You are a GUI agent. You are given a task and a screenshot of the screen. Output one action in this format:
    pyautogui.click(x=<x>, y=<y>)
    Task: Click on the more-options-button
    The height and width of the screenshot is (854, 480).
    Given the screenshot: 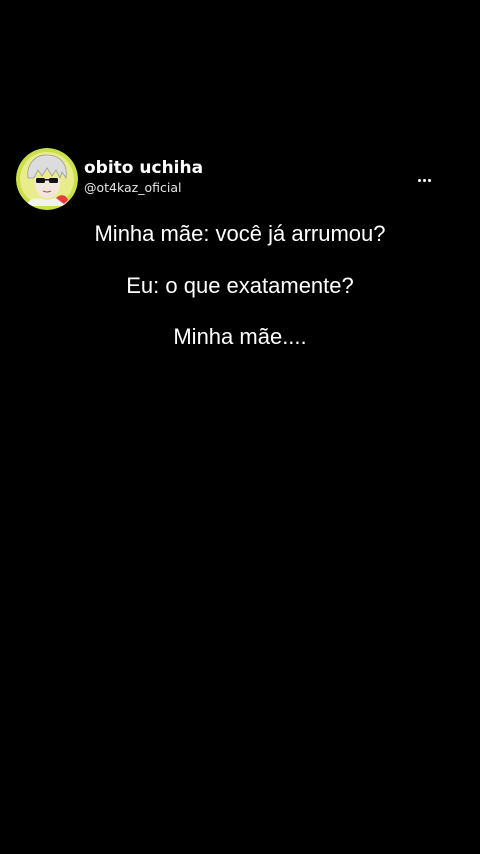 What is the action you would take?
    pyautogui.click(x=424, y=180)
    